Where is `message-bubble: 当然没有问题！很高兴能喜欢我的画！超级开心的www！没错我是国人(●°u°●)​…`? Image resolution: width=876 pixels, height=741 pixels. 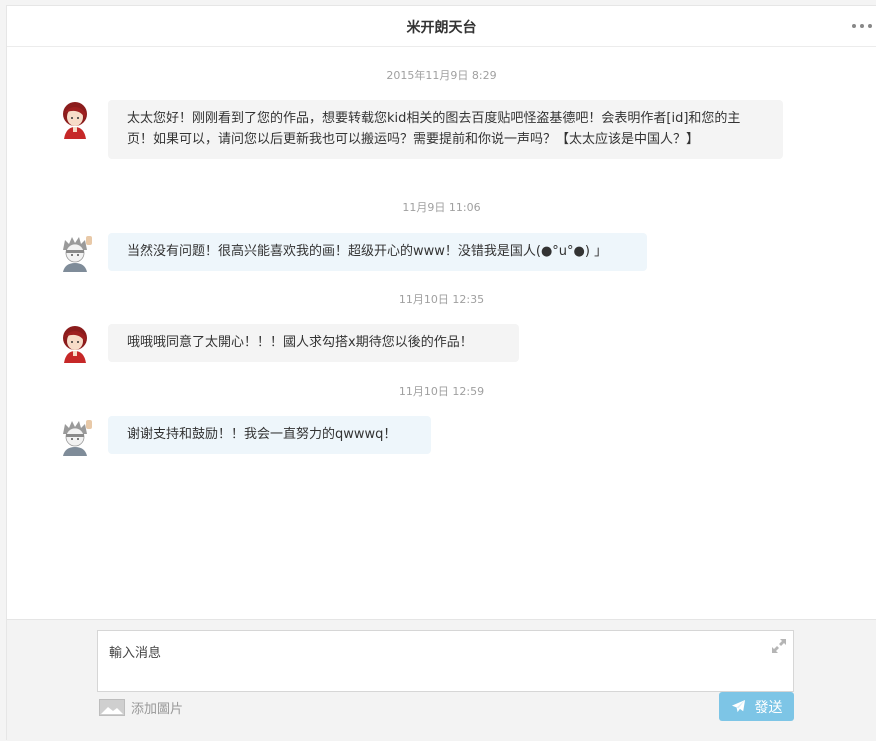
message-bubble: 当然没有问题！很高兴能喜欢我的画！超级开心的www！没错我是国人(●°u°●)​… is located at coordinates (377, 252).